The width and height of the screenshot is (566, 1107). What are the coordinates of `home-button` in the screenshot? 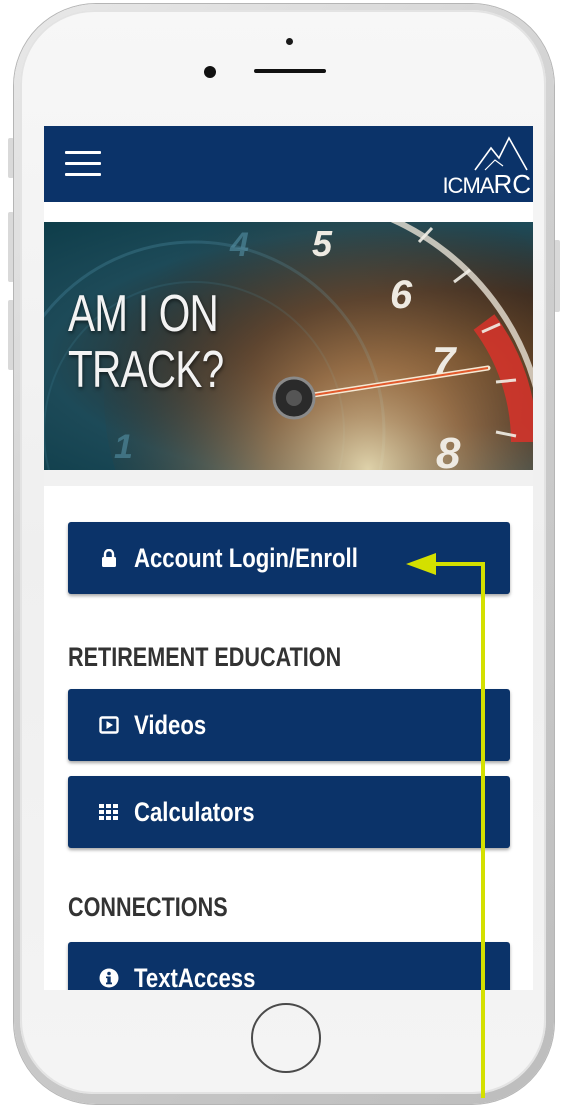 It's located at (286, 1038).